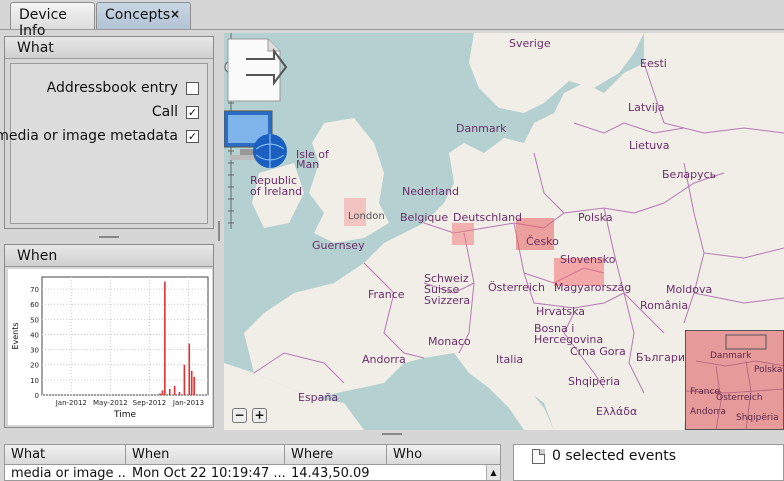  Describe the element at coordinates (318, 397) in the screenshot. I see `map-label: España` at that location.